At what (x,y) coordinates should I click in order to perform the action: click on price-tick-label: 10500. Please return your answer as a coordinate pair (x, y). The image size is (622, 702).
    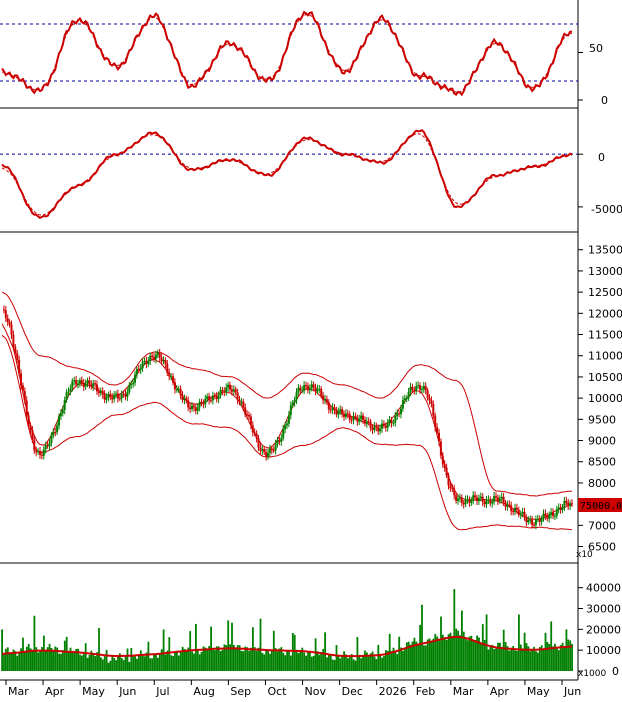
    Looking at the image, I should click on (605, 377).